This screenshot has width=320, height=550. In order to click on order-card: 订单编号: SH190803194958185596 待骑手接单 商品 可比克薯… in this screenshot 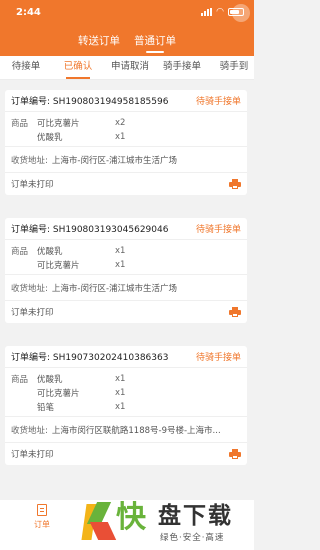, I will do `click(126, 142)`.